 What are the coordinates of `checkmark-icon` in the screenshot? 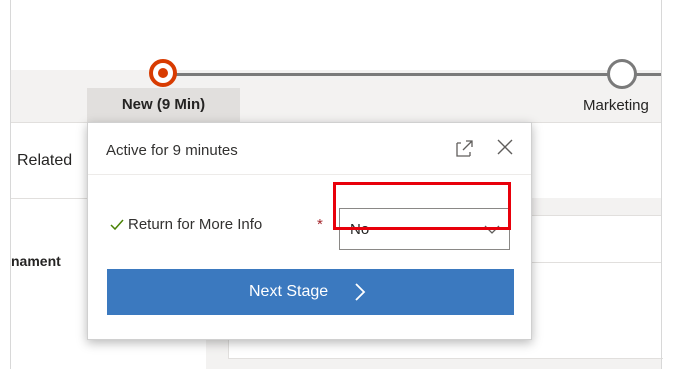 It's located at (117, 225).